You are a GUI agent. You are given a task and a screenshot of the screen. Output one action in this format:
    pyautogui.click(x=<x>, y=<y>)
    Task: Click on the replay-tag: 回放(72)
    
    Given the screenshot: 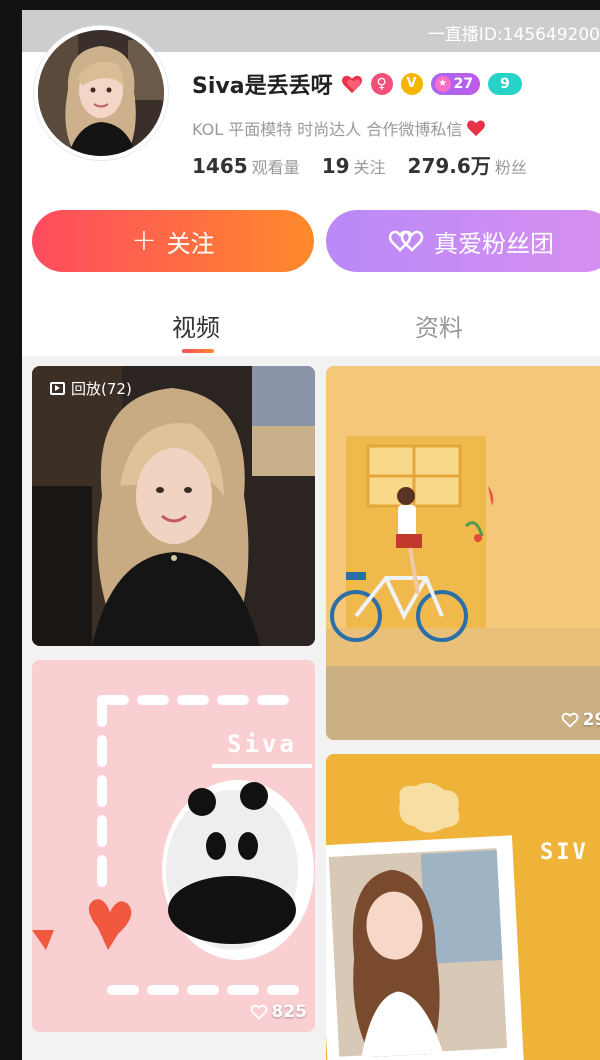 What is the action you would take?
    pyautogui.click(x=91, y=388)
    